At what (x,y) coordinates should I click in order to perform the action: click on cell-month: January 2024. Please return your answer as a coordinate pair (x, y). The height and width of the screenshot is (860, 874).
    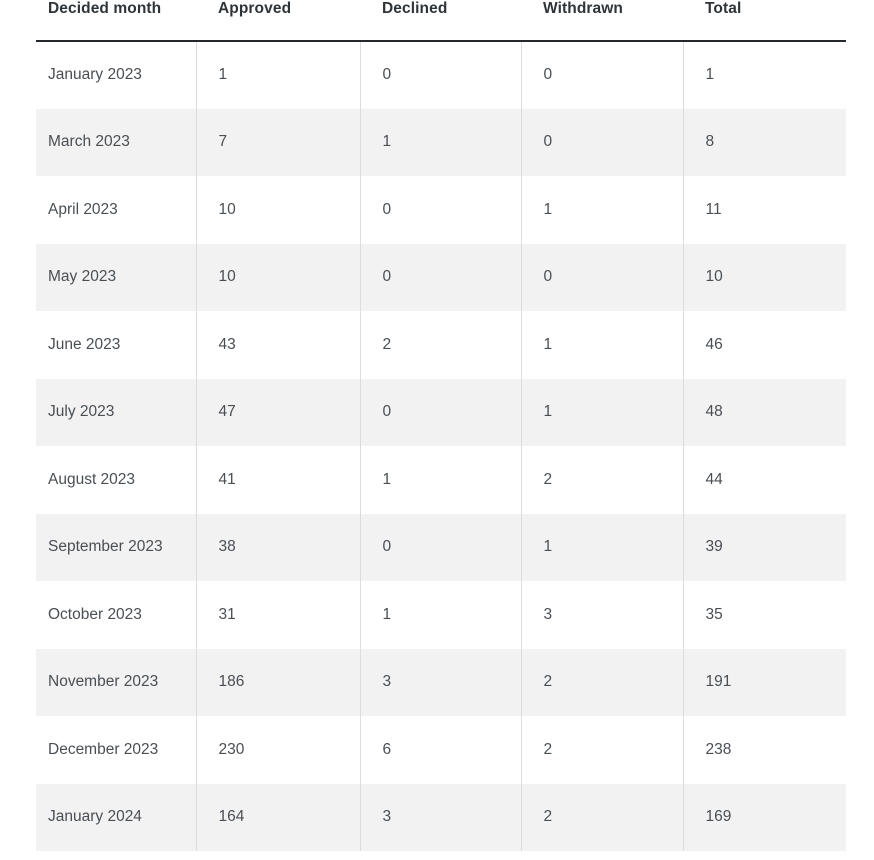
    Looking at the image, I should click on (116, 817).